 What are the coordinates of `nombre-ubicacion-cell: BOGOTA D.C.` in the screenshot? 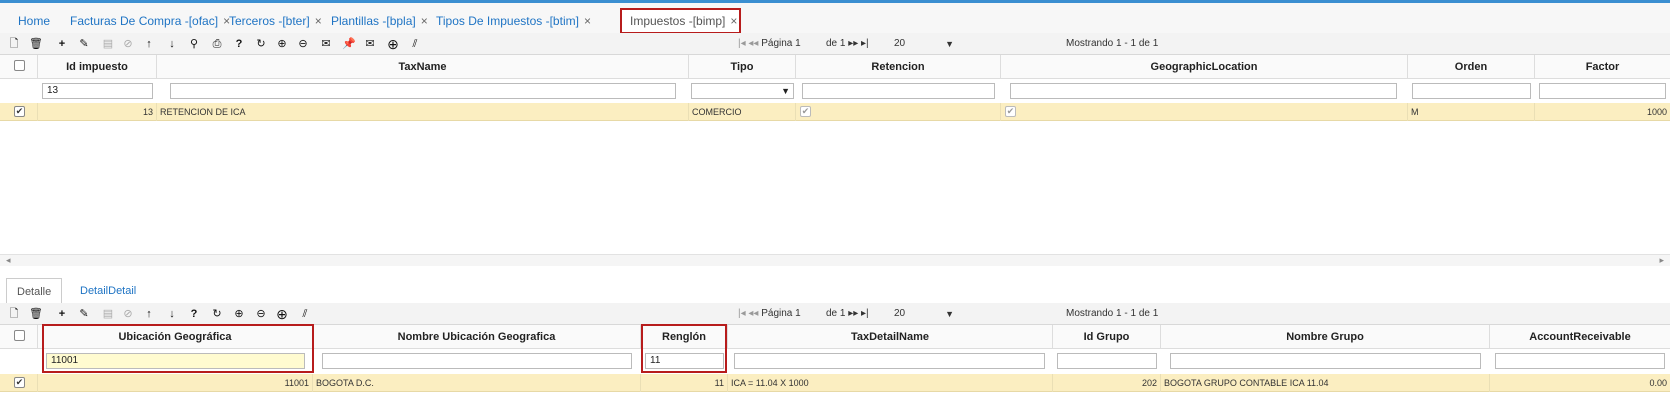 It's located at (477, 383).